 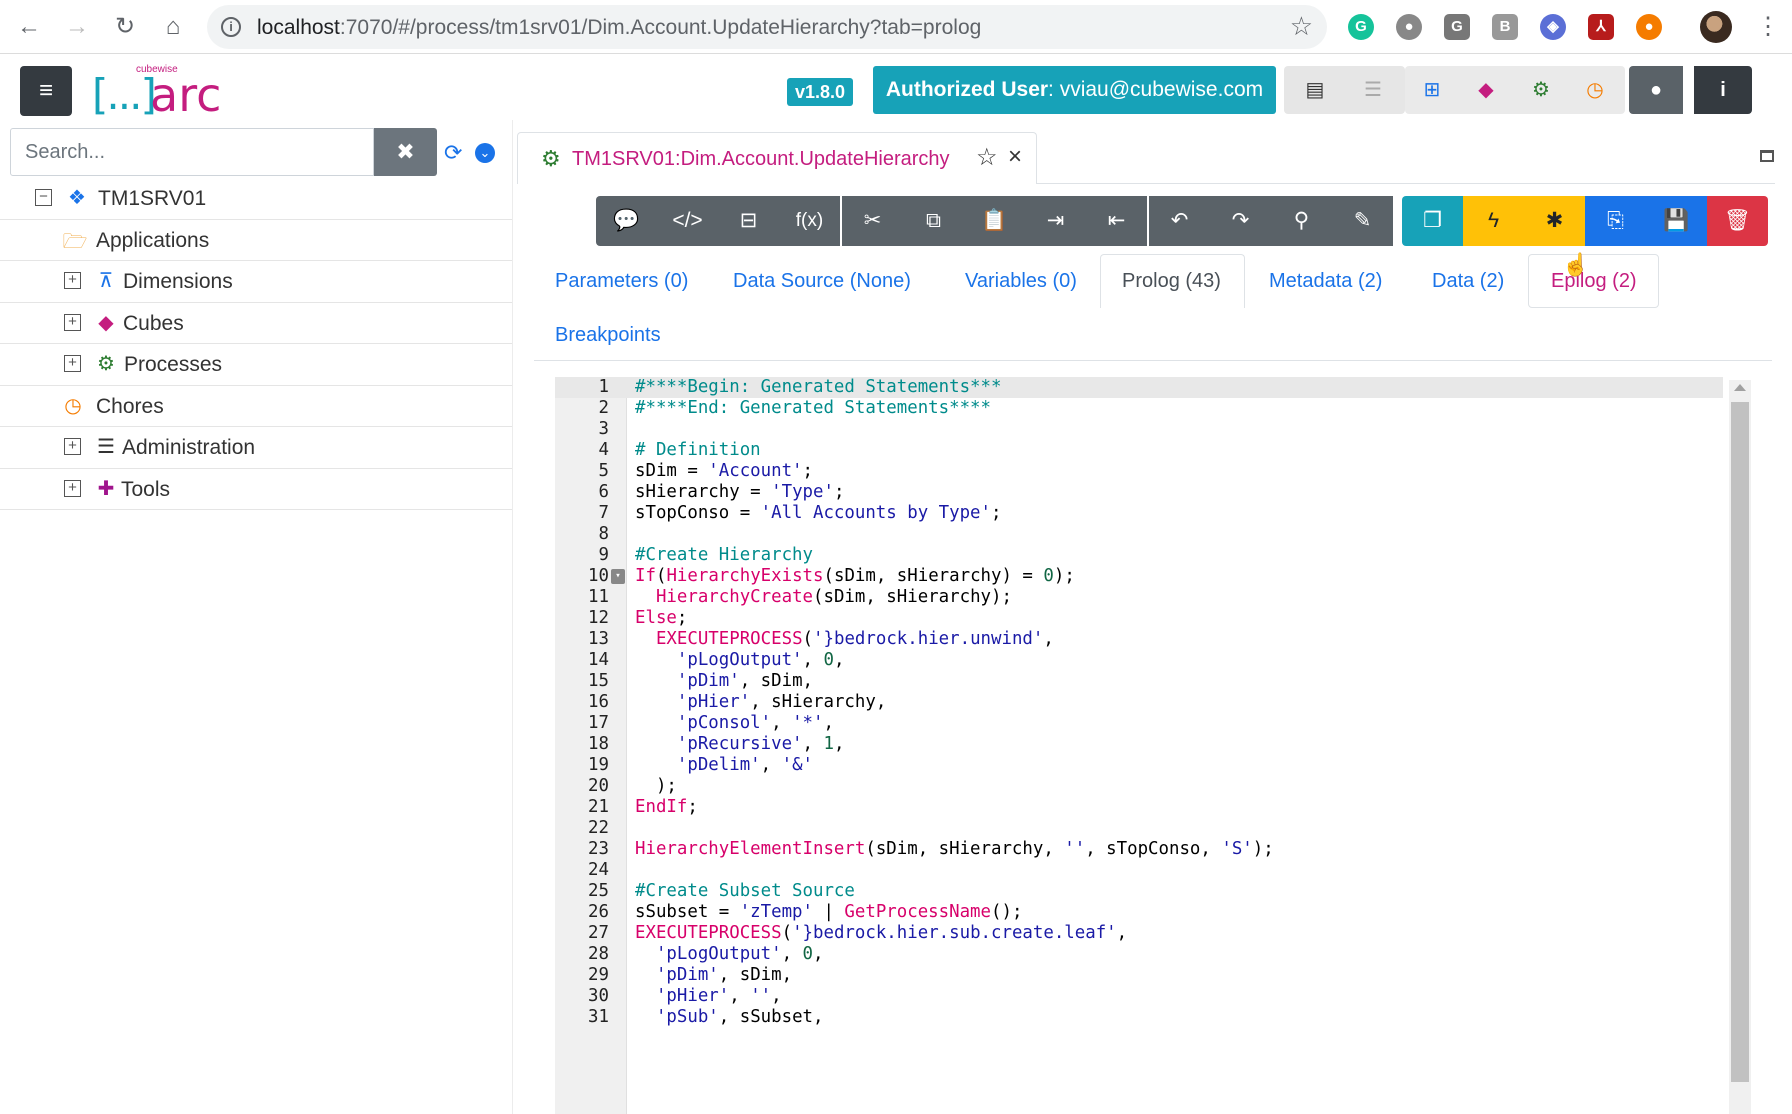 I want to click on extension-compass-icon: ◈, so click(x=1553, y=27).